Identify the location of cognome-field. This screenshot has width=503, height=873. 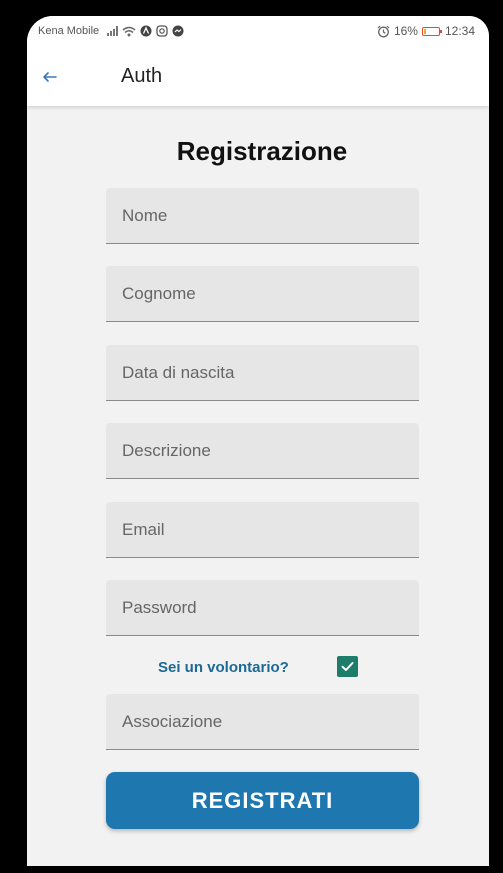
(262, 294).